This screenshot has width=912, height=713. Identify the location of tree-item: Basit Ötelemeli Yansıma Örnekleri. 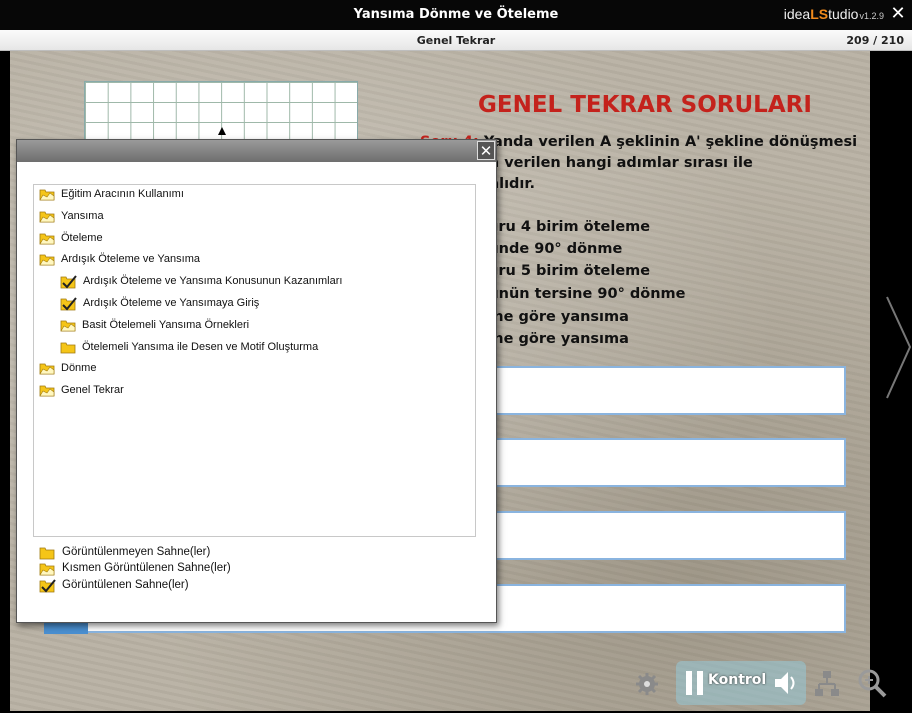
(154, 325).